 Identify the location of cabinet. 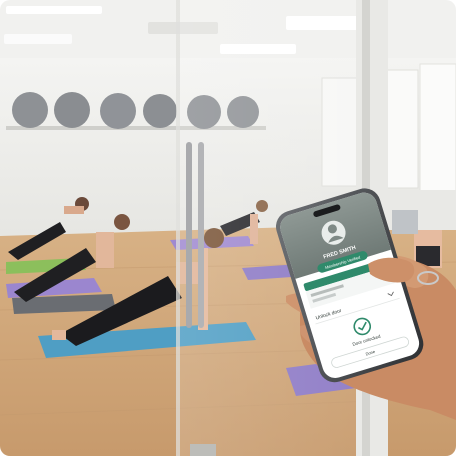
(405, 222).